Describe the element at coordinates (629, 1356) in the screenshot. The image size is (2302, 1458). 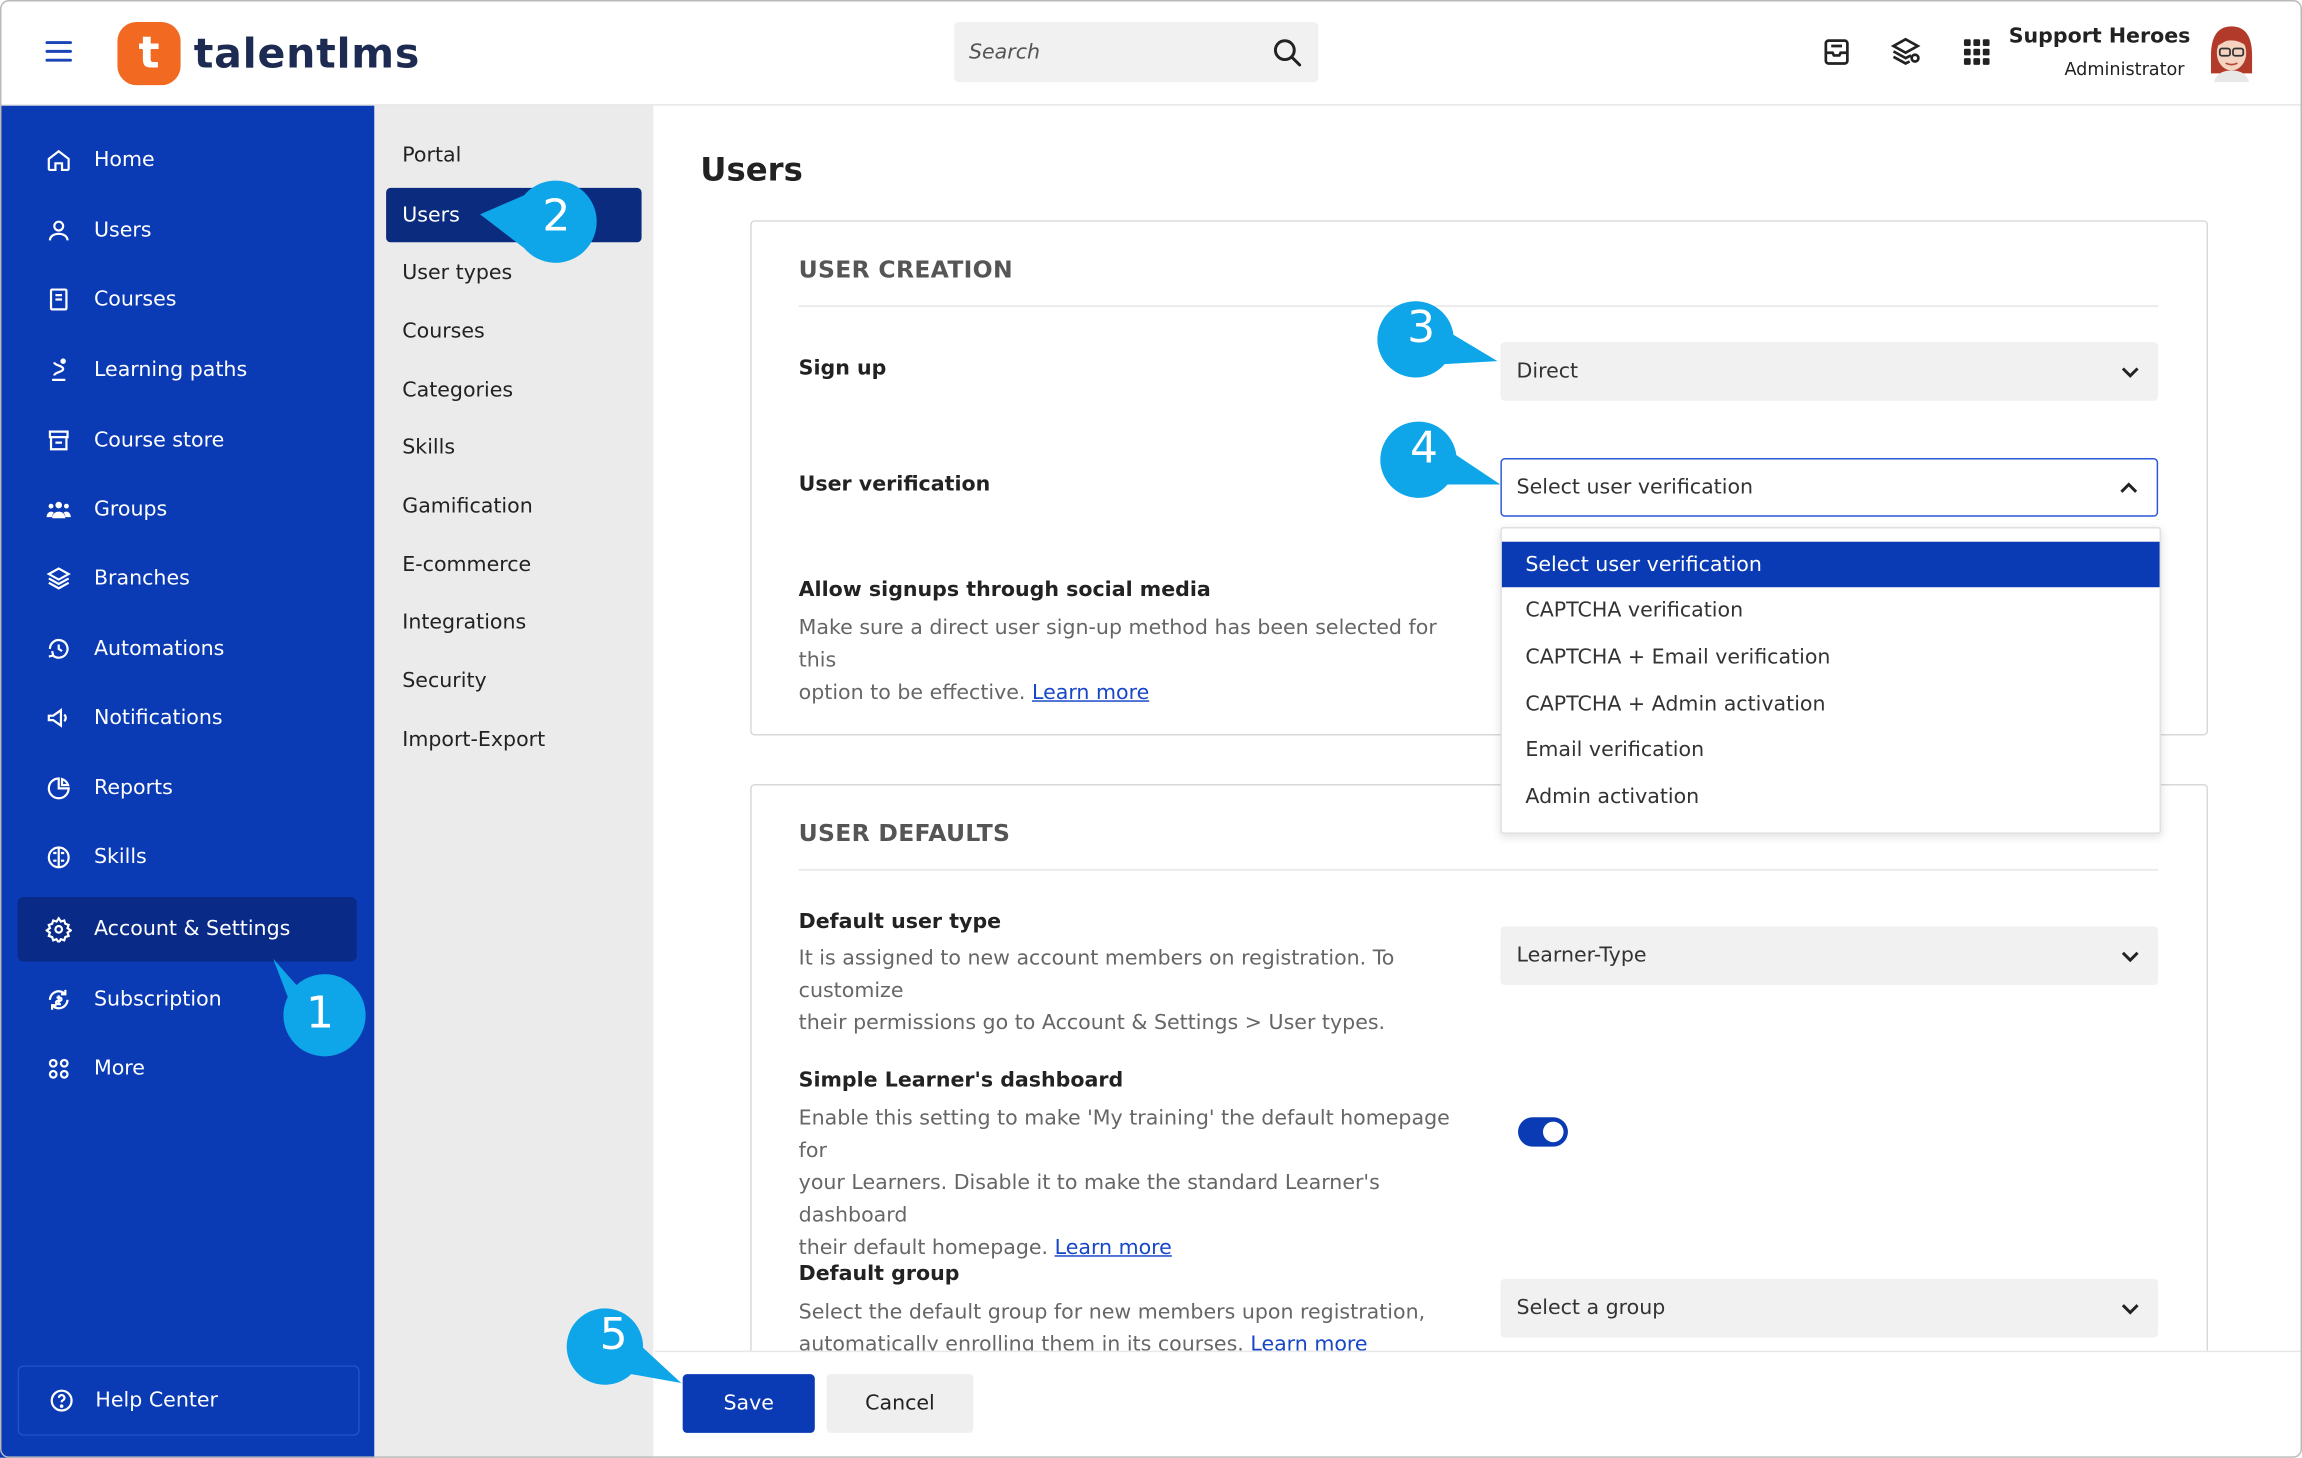
I see `callout-5: 5` at that location.